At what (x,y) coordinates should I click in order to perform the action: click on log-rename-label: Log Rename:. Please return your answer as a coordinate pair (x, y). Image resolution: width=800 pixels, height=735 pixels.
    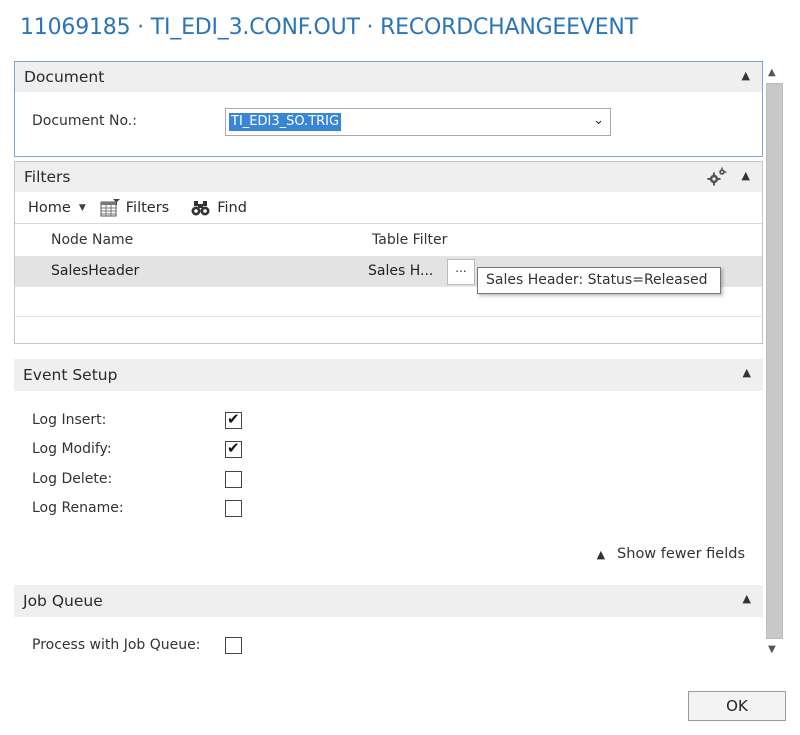
    Looking at the image, I should click on (78, 508).